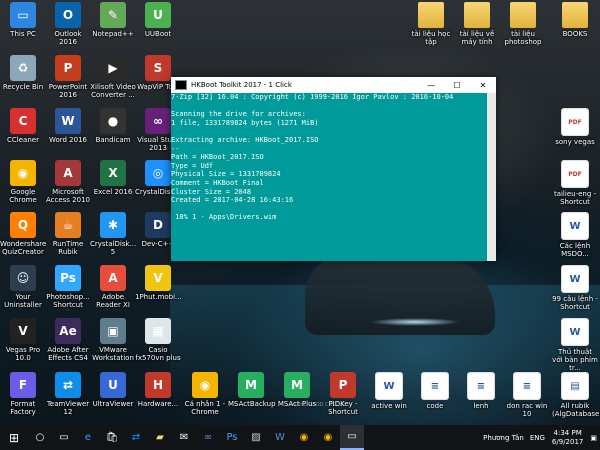  I want to click on desktop-icon-tailieu-may-tinh: tài liệu về máy tính, so click(477, 24).